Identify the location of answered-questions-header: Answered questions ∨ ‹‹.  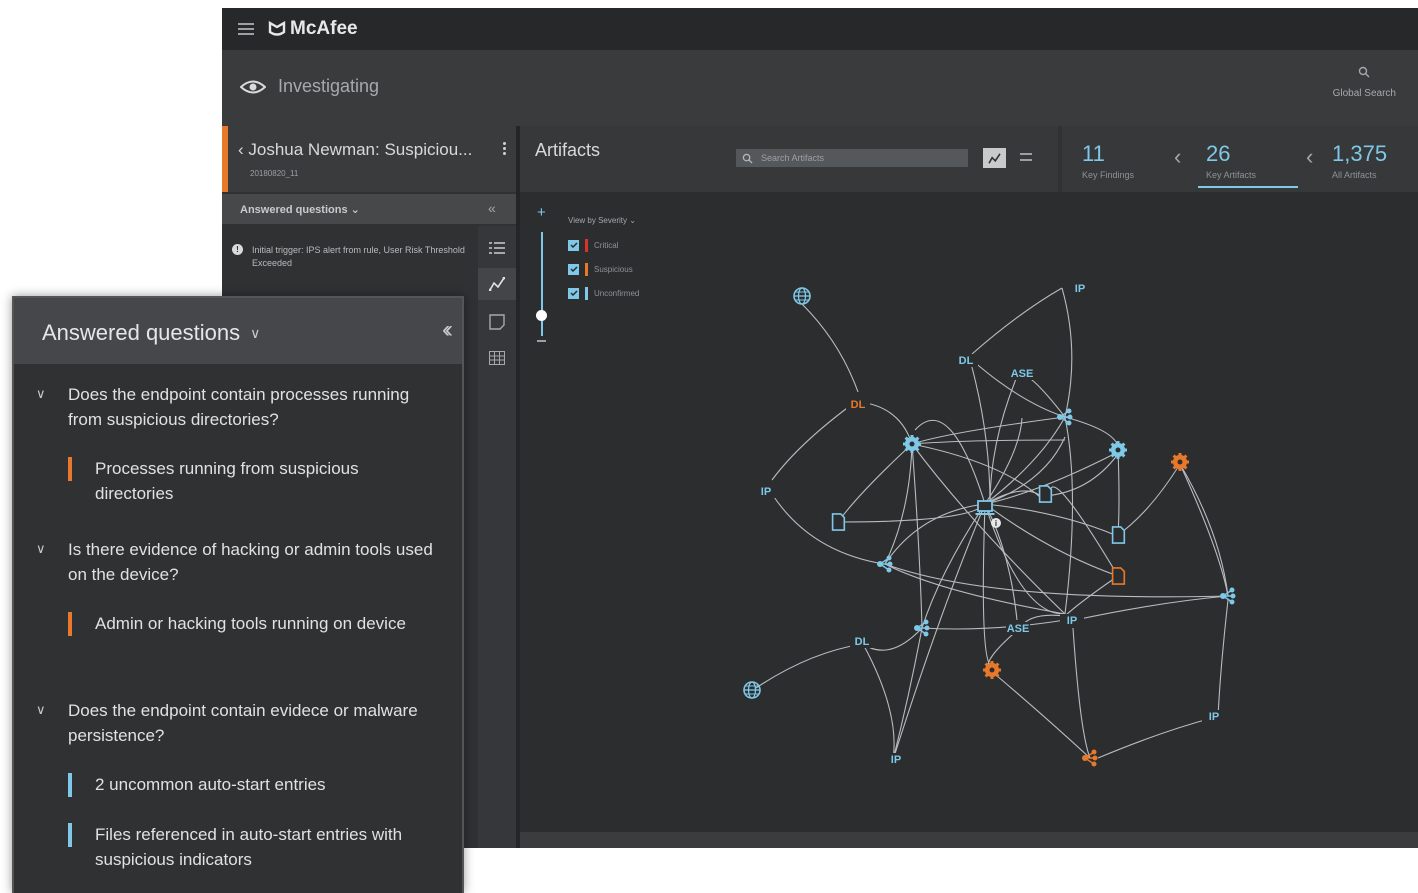
(238, 331).